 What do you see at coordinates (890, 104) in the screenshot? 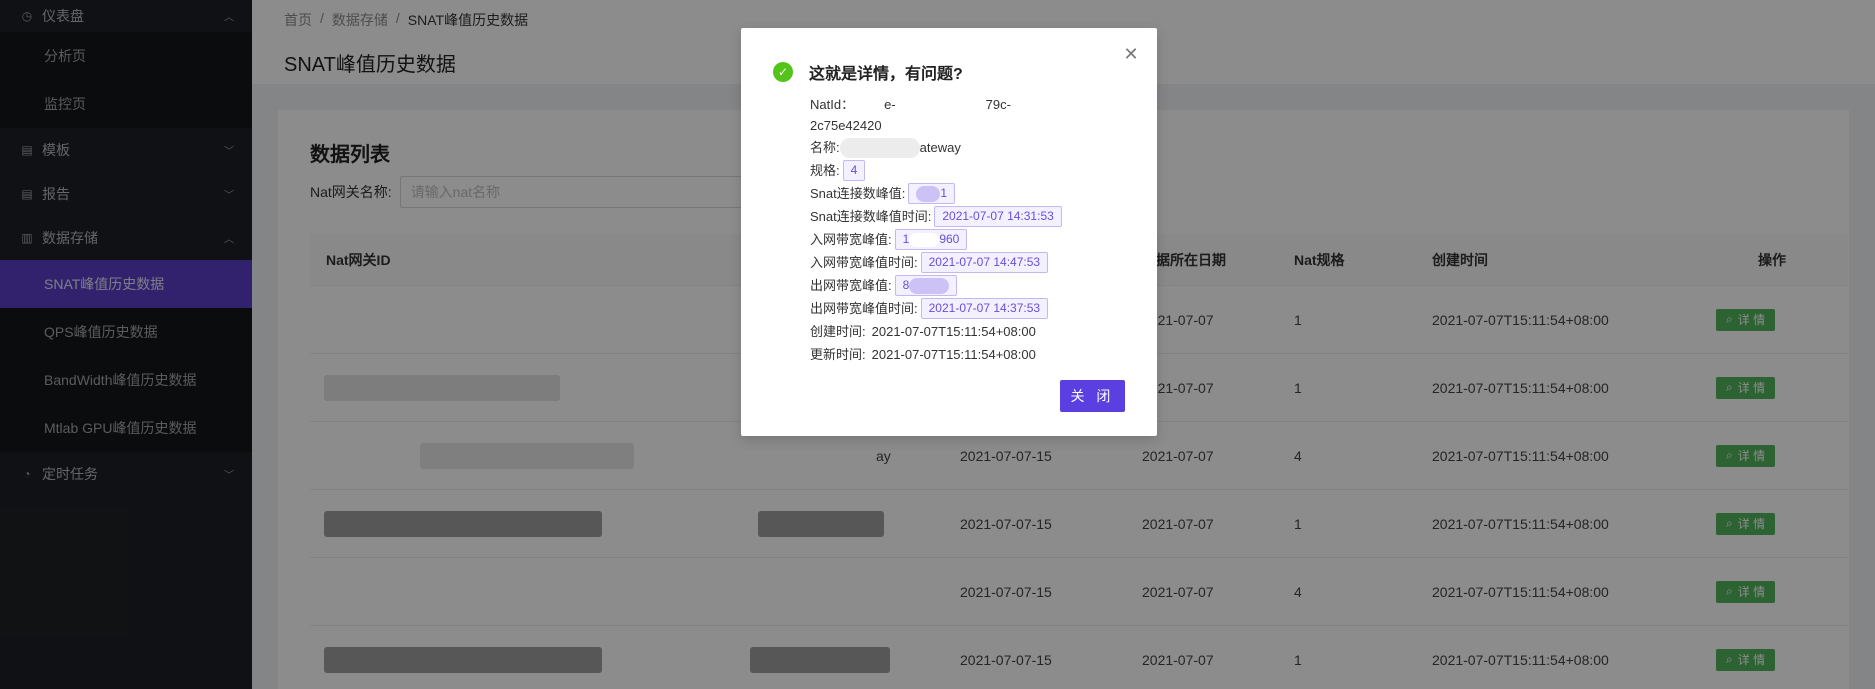
I see `natid-part1: e-` at bounding box center [890, 104].